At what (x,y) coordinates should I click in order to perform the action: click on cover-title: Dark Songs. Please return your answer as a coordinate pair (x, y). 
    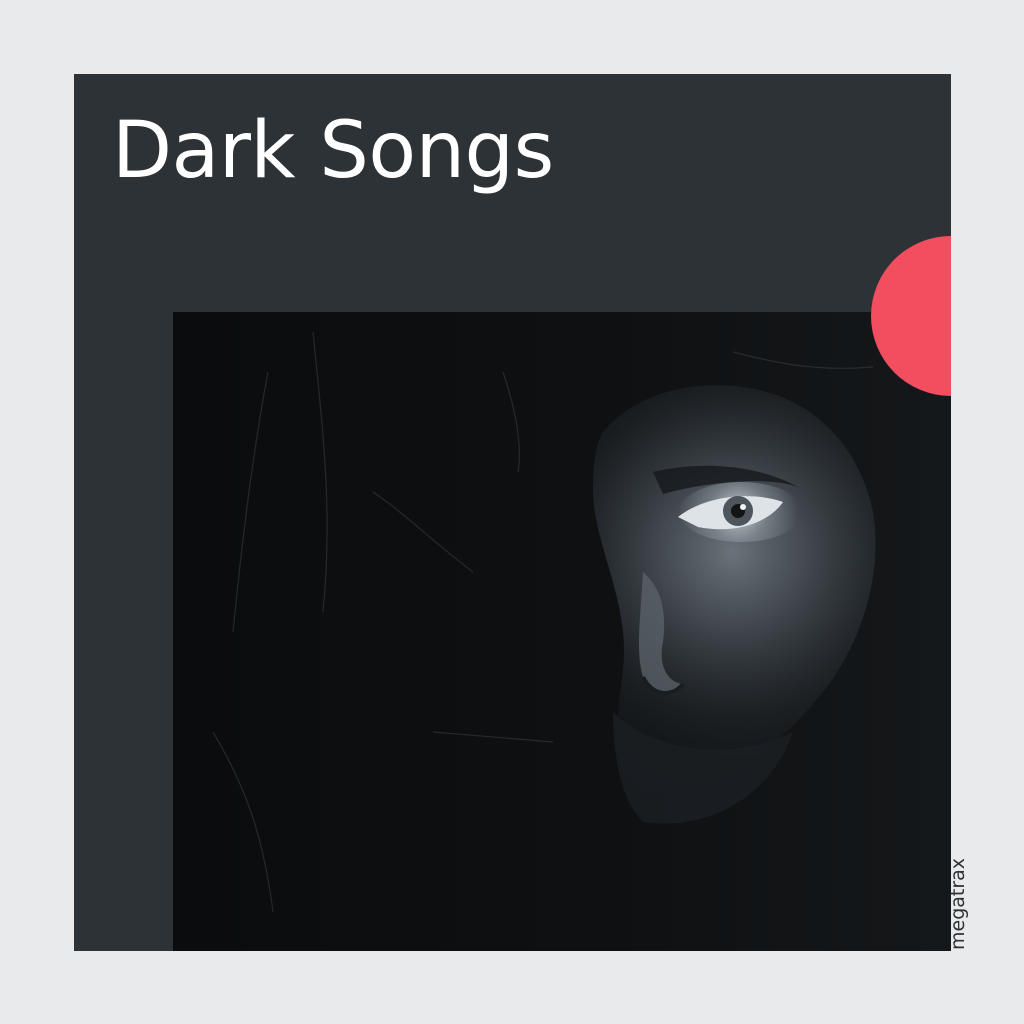
    Looking at the image, I should click on (333, 151).